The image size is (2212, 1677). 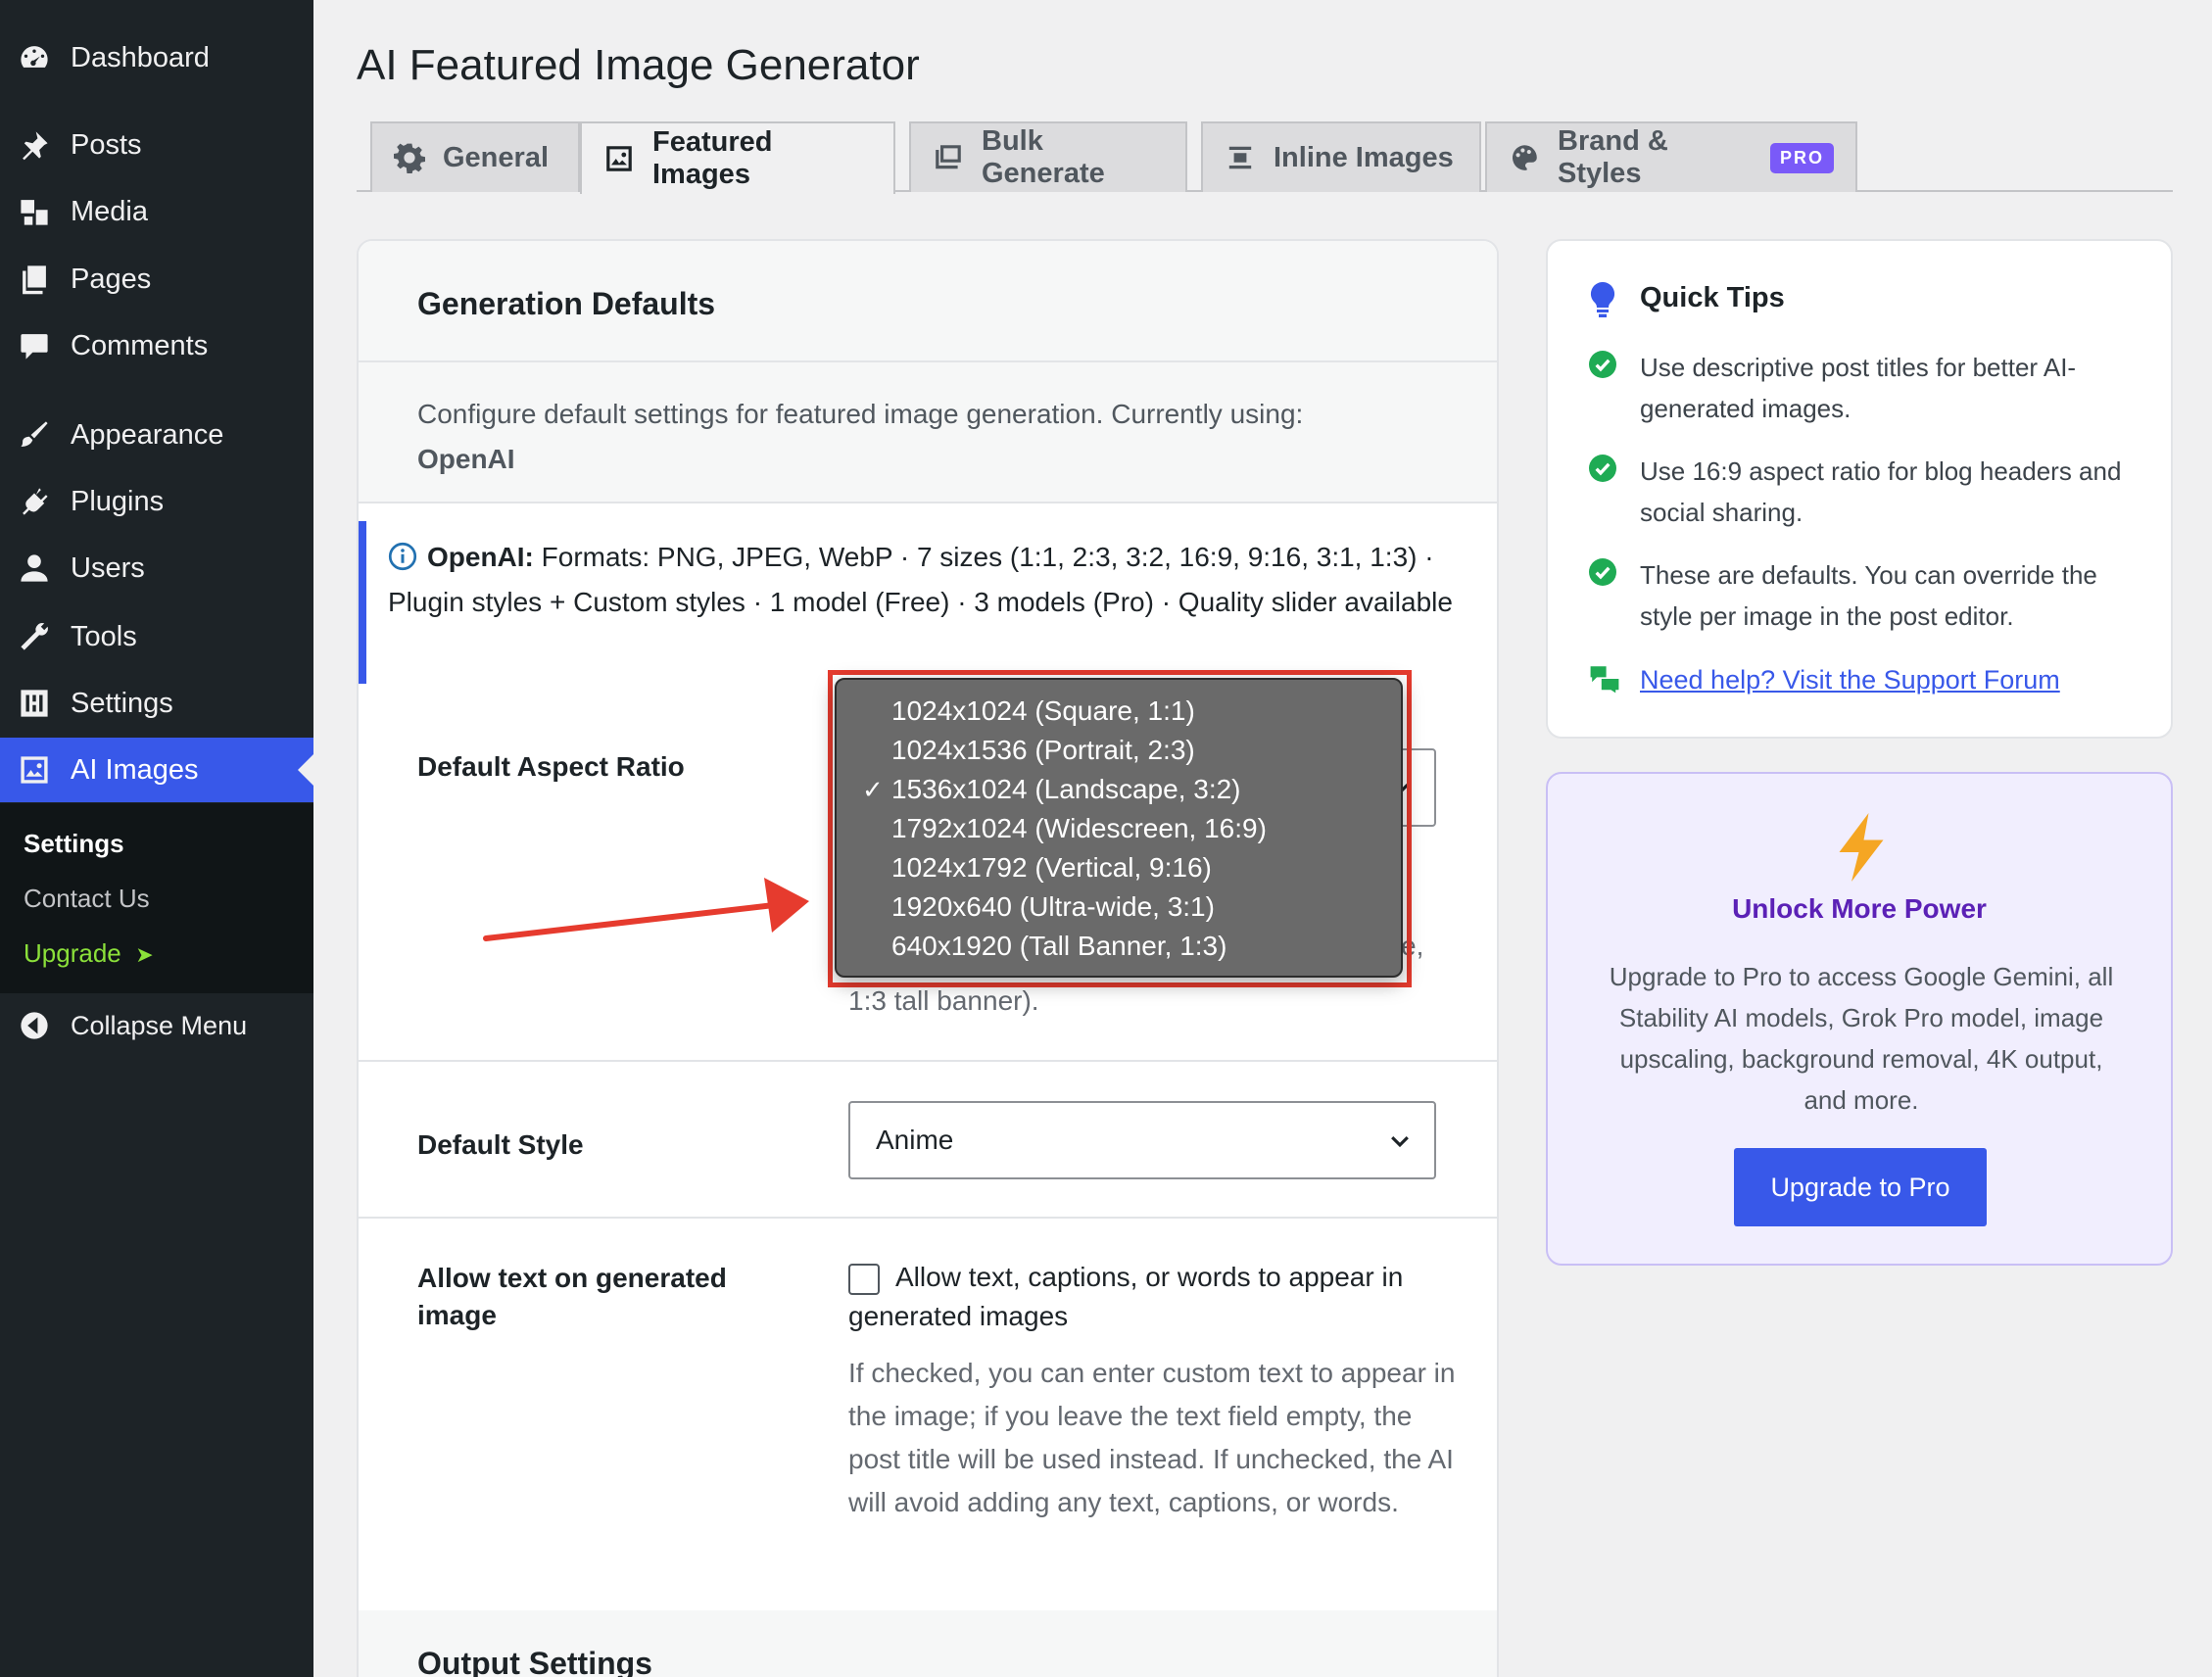 What do you see at coordinates (72, 953) in the screenshot?
I see `upgrade-label: Upgrade` at bounding box center [72, 953].